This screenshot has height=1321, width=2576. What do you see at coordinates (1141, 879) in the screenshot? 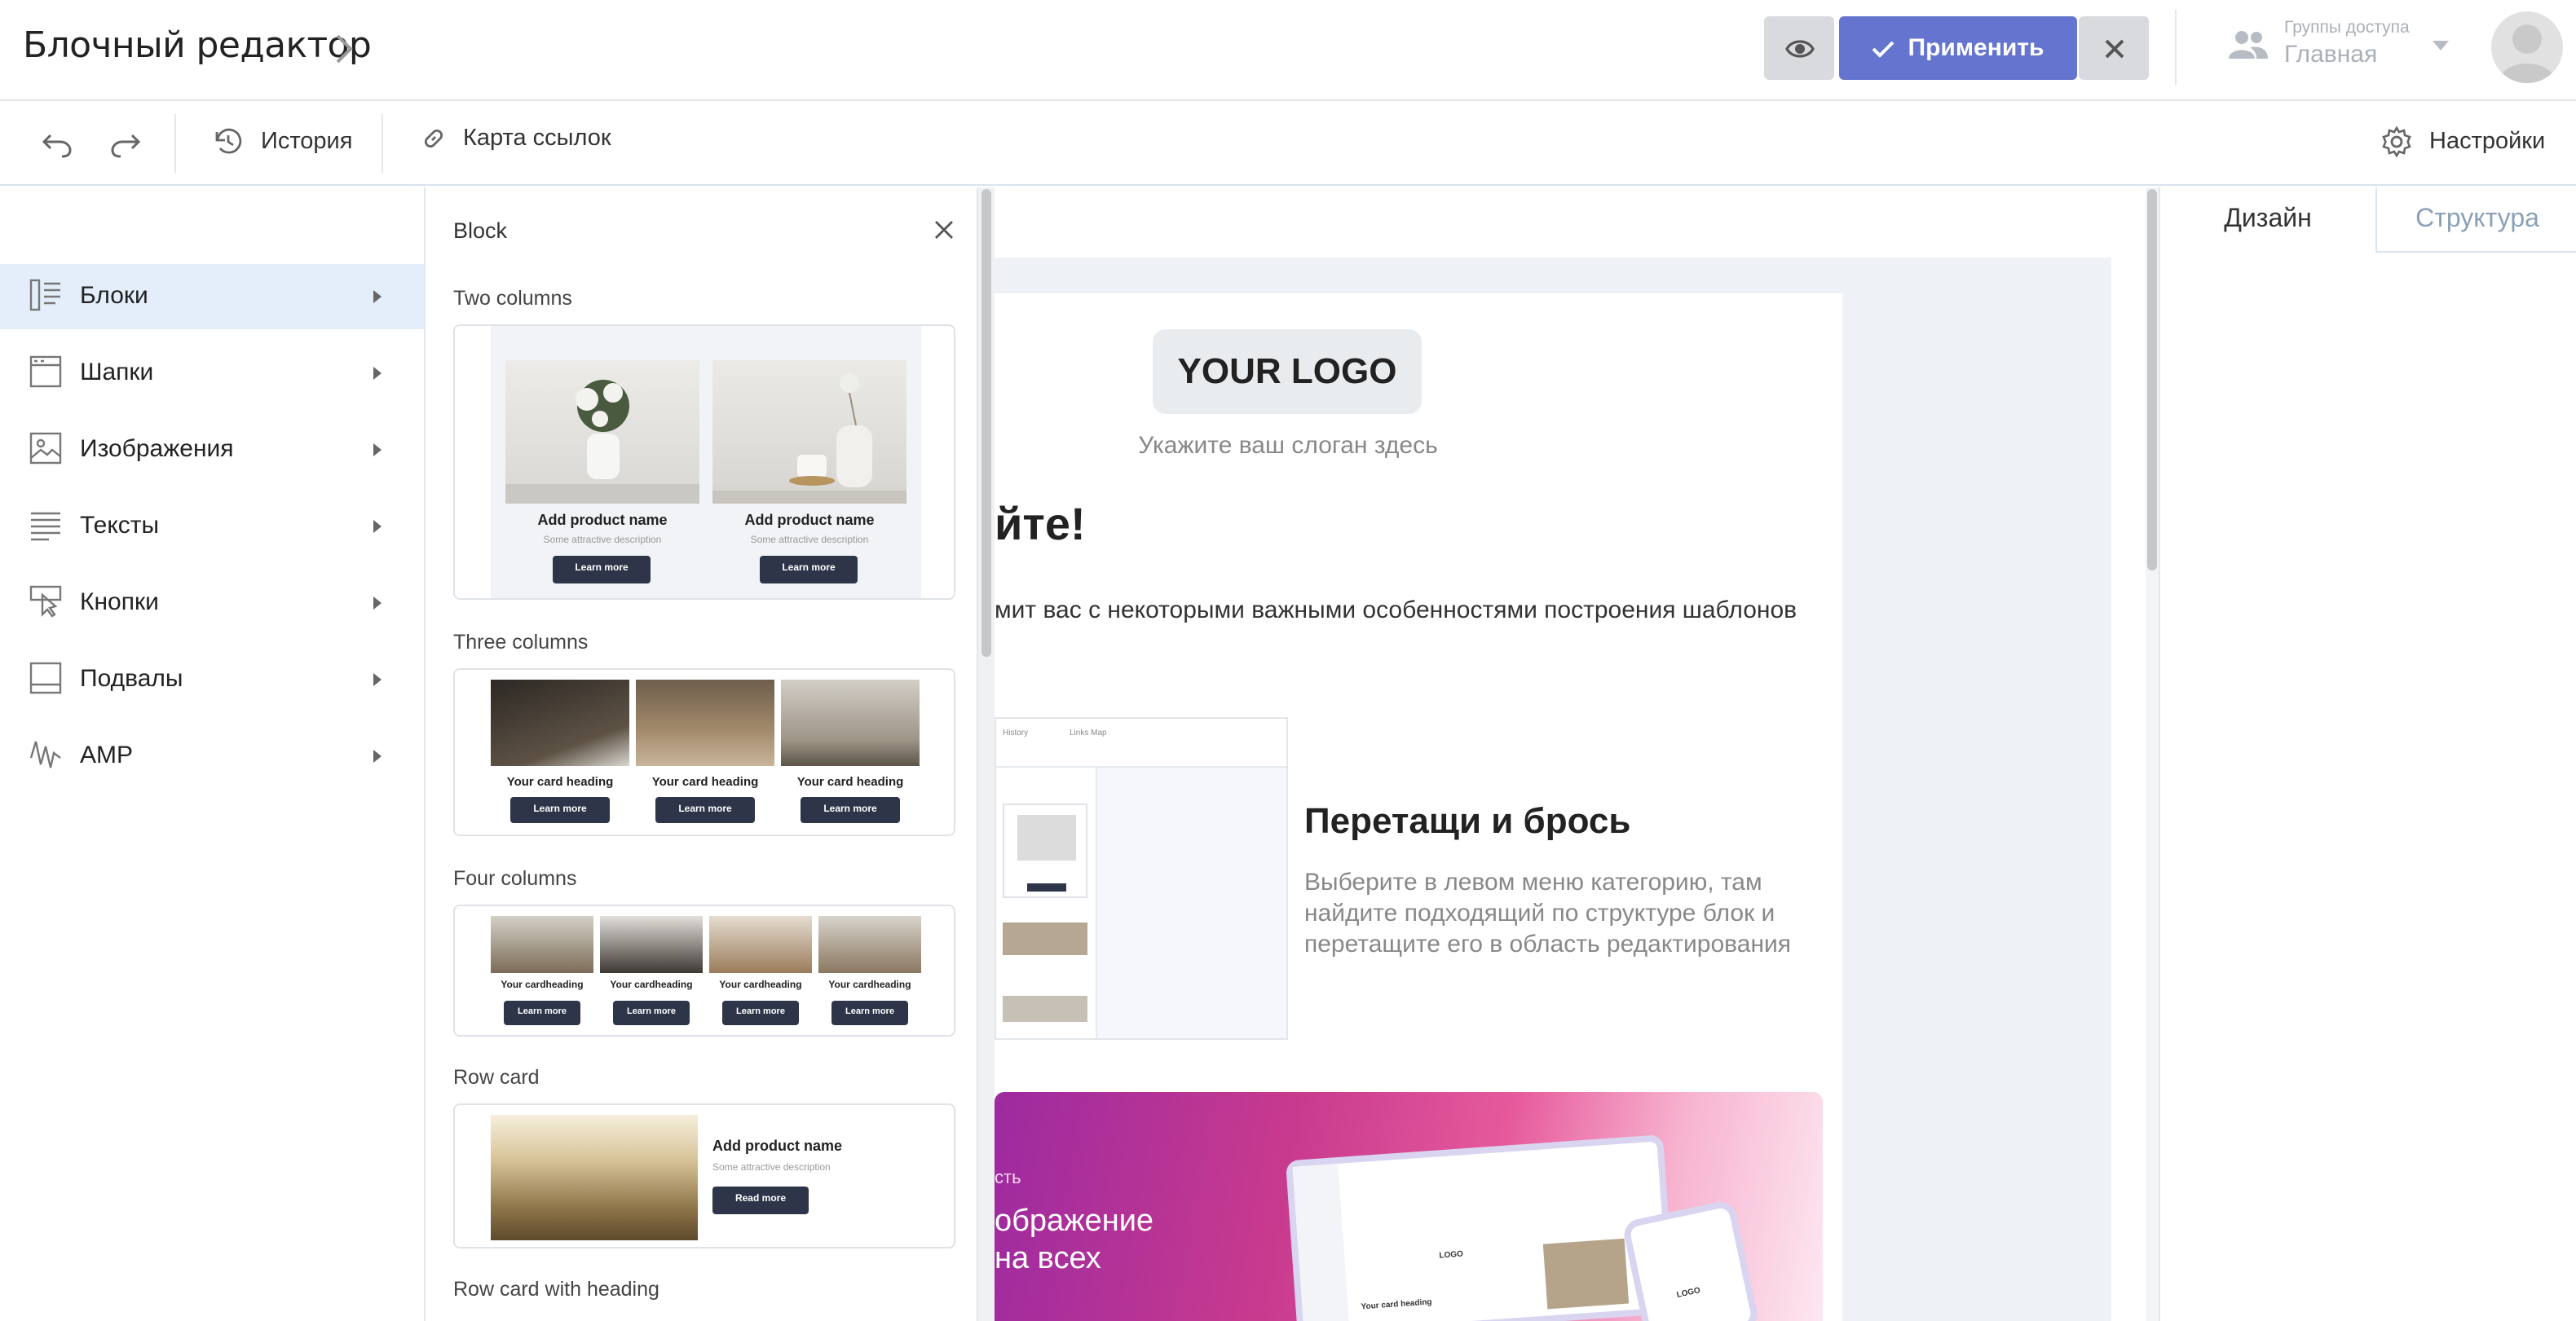
I see `tutorial-screenshot: History Links Map` at bounding box center [1141, 879].